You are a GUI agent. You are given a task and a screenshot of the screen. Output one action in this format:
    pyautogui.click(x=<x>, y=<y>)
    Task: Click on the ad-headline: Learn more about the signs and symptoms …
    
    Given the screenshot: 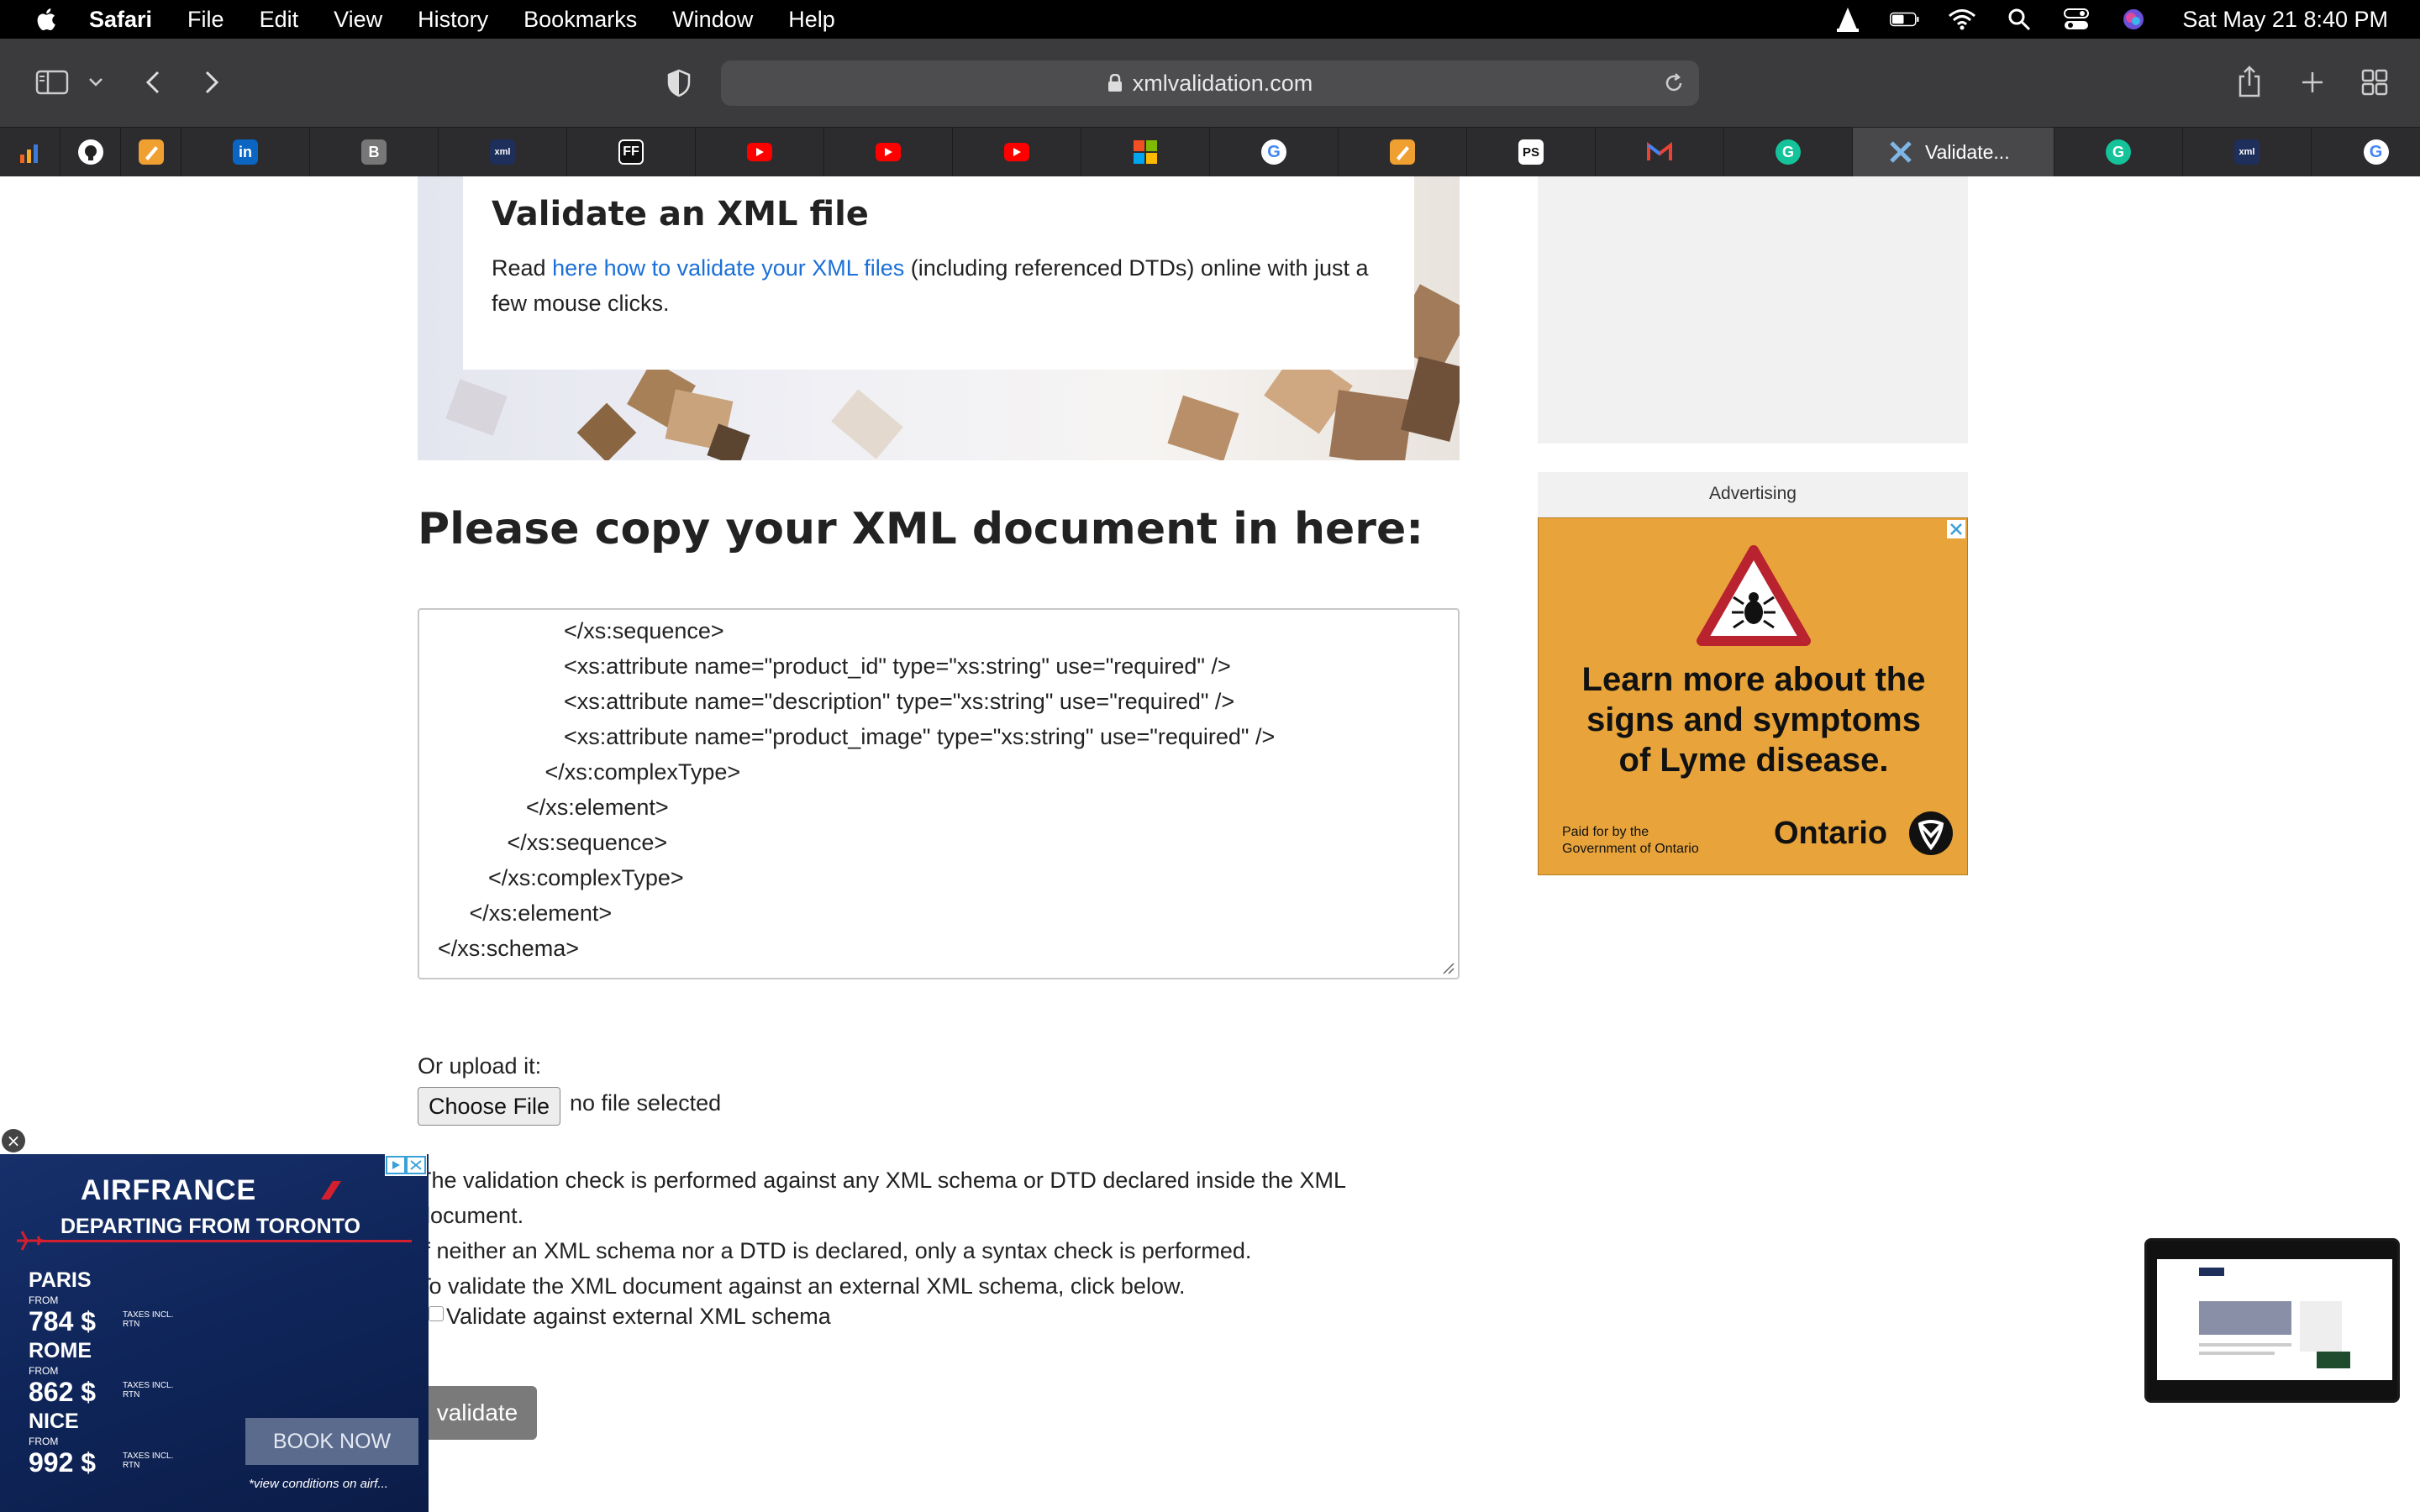 What is the action you would take?
    pyautogui.click(x=1753, y=720)
    